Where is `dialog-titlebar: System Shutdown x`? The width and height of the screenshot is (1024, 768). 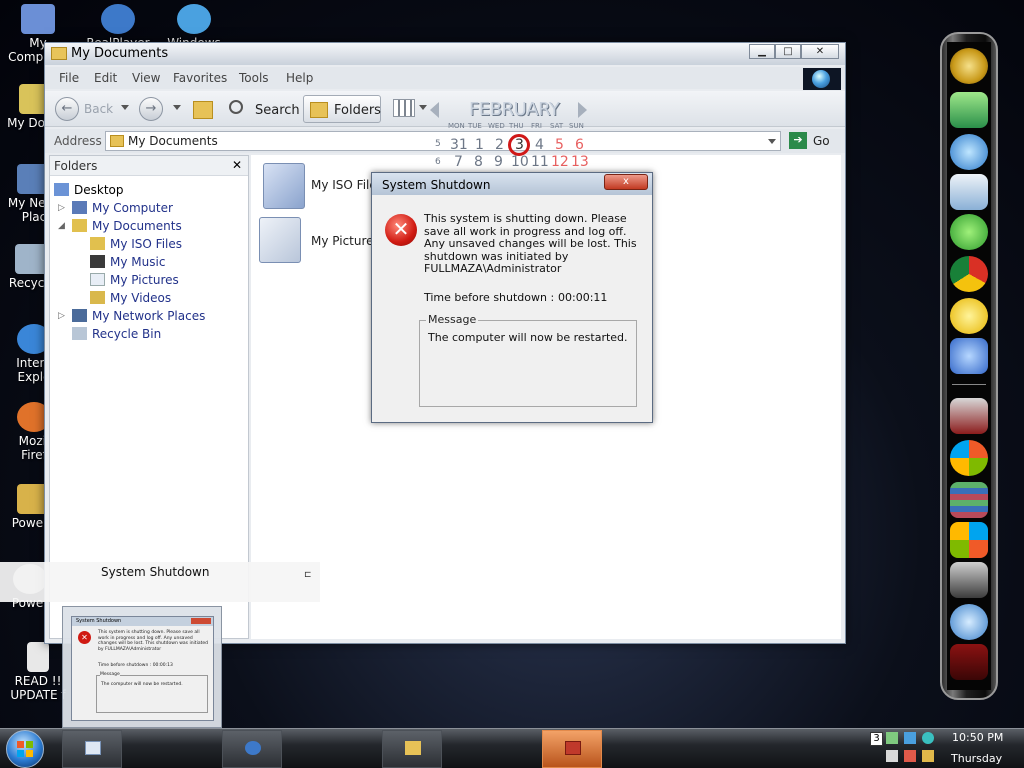
dialog-titlebar: System Shutdown x is located at coordinates (512, 184).